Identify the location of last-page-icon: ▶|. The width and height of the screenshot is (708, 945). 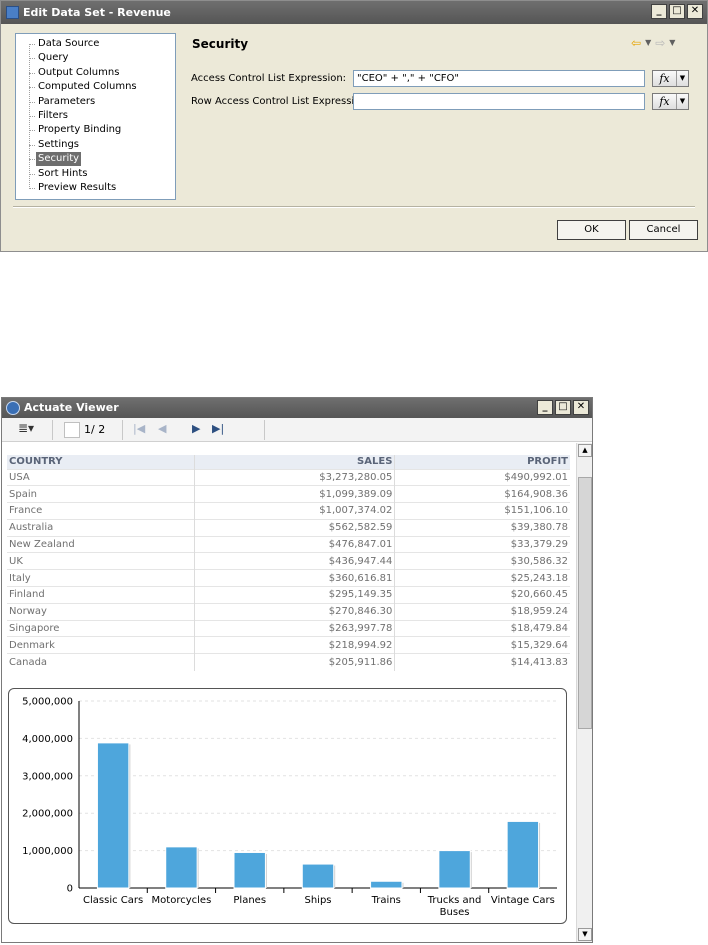
(218, 428).